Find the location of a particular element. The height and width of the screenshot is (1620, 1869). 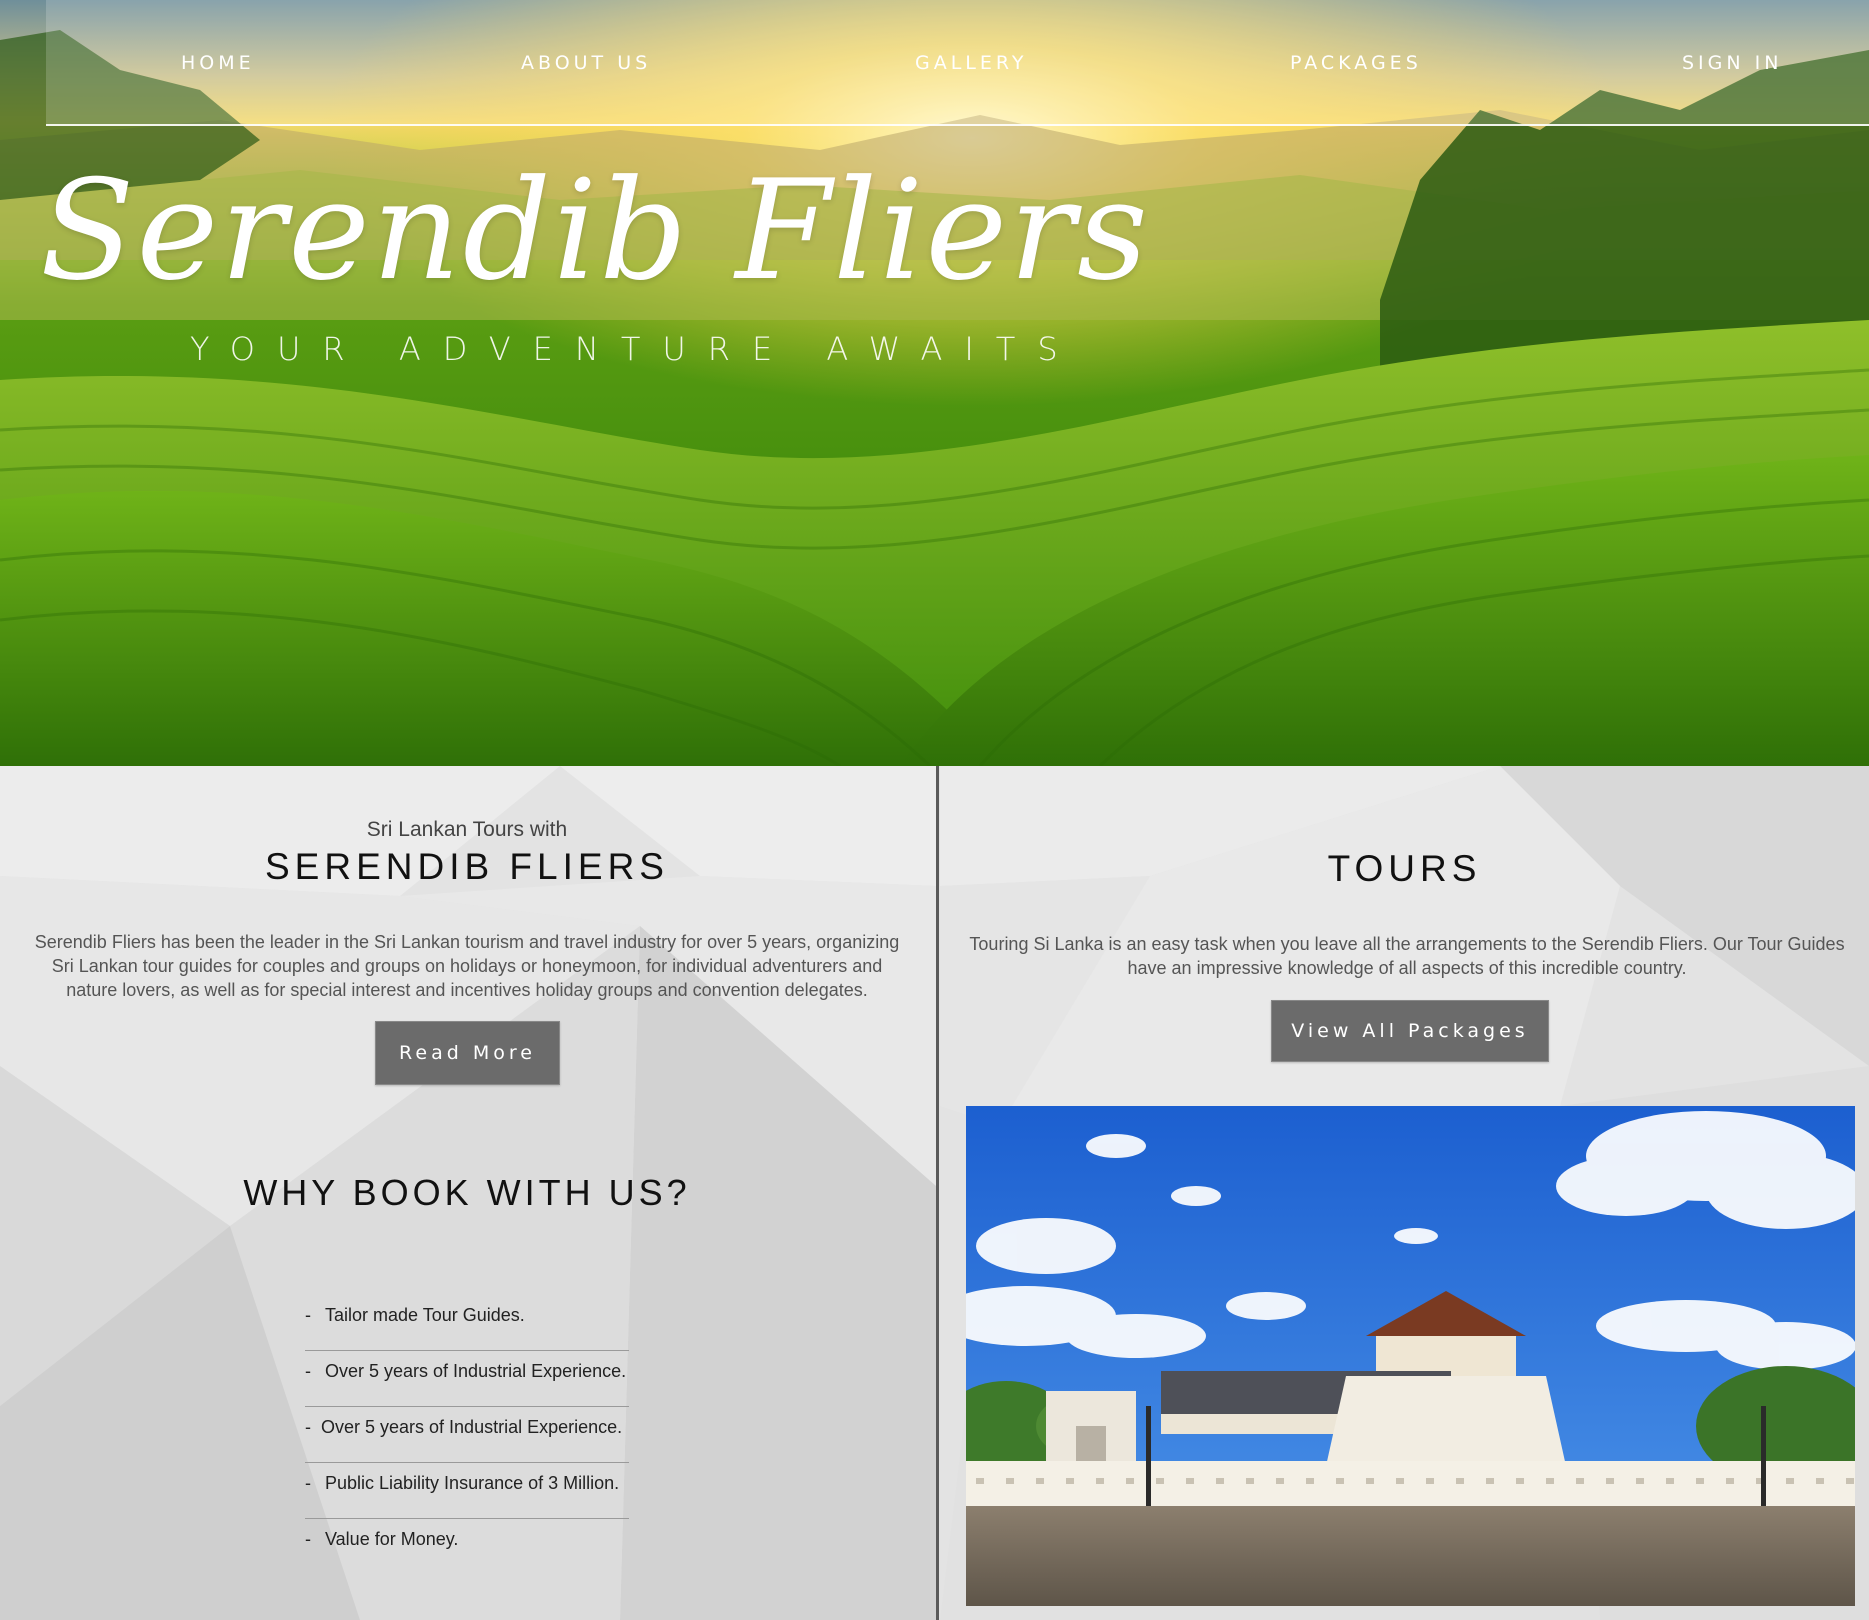

temple-image is located at coordinates (1410, 1356).